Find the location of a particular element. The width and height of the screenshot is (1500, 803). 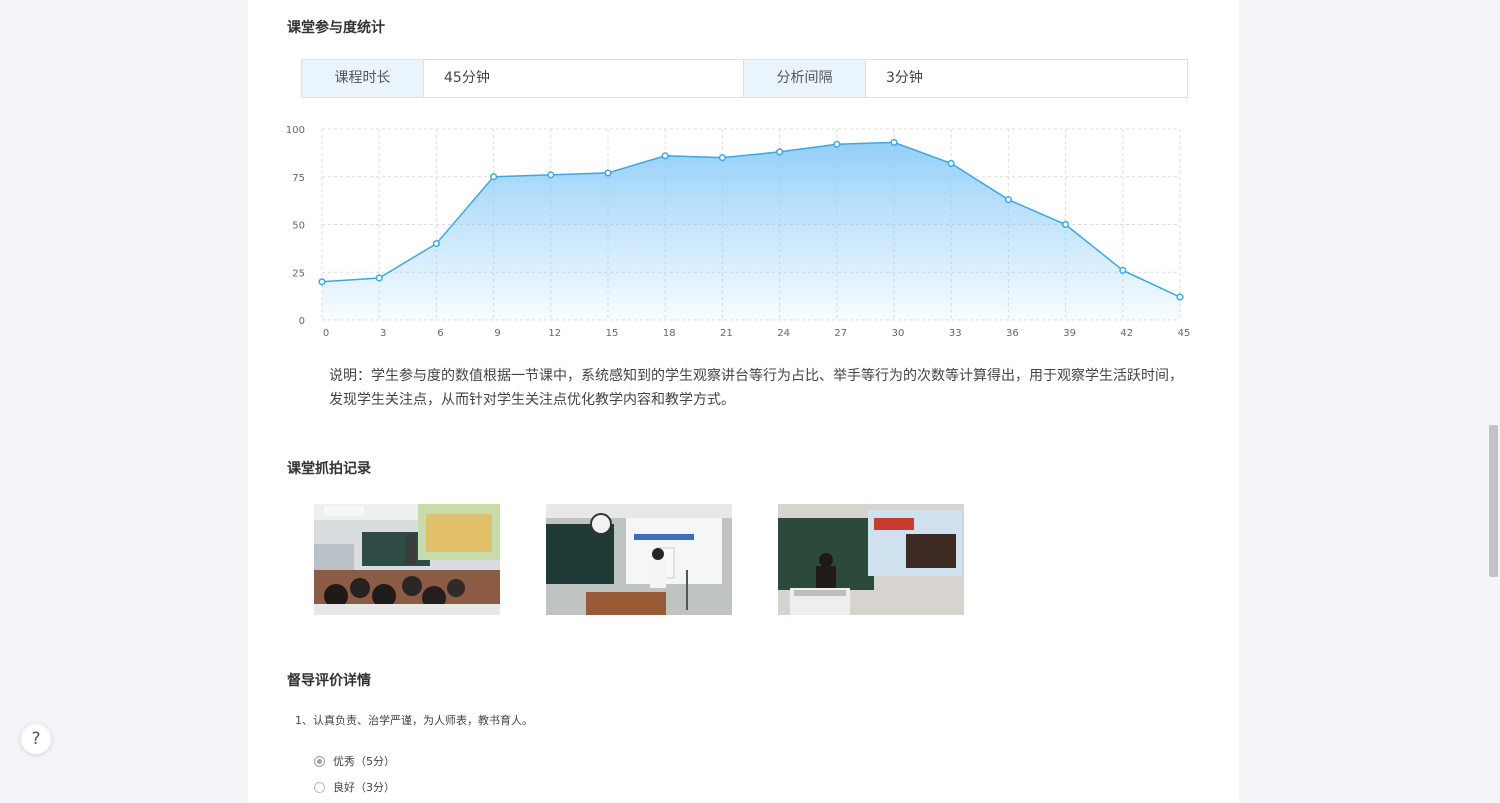

option-good: 良好（3分） is located at coordinates (354, 787).